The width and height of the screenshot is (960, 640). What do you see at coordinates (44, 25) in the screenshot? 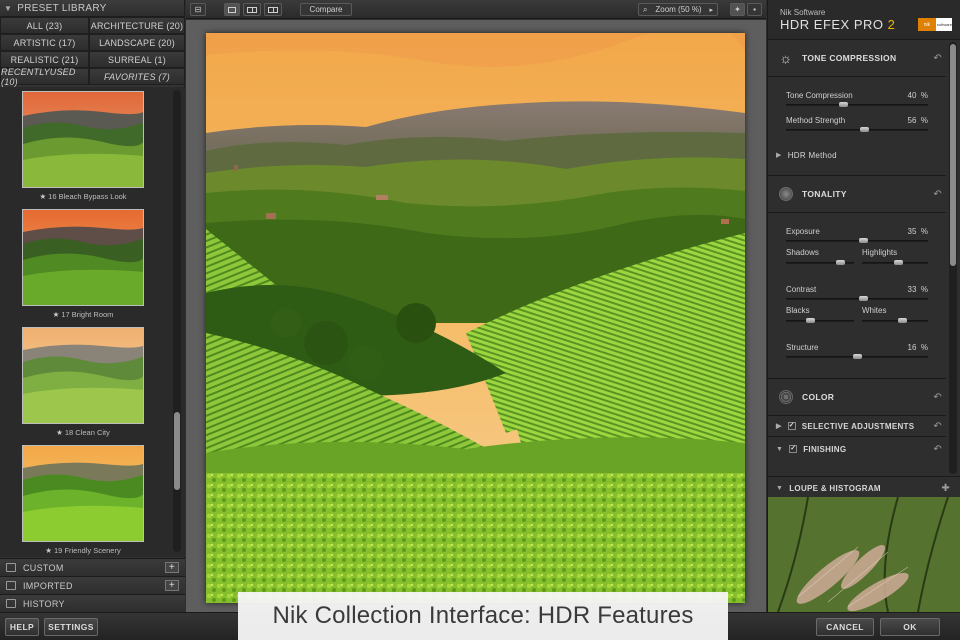
I see `category-all: ALL (23)` at bounding box center [44, 25].